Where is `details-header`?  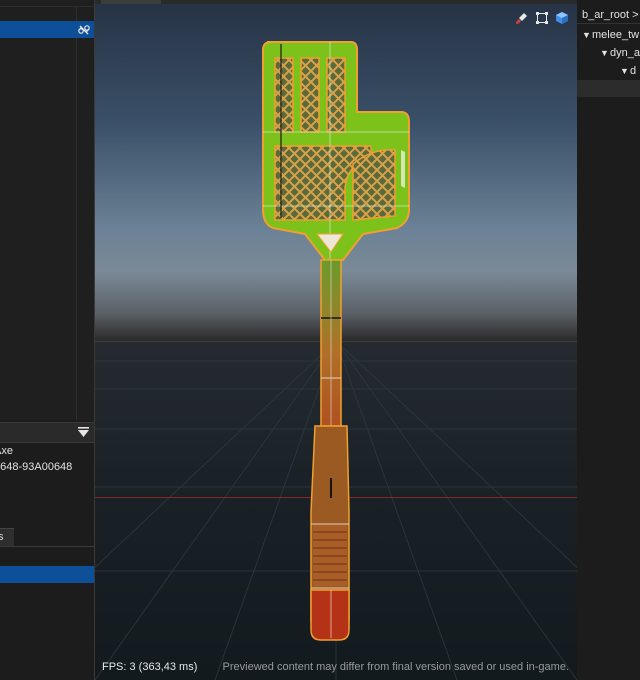 details-header is located at coordinates (47, 432).